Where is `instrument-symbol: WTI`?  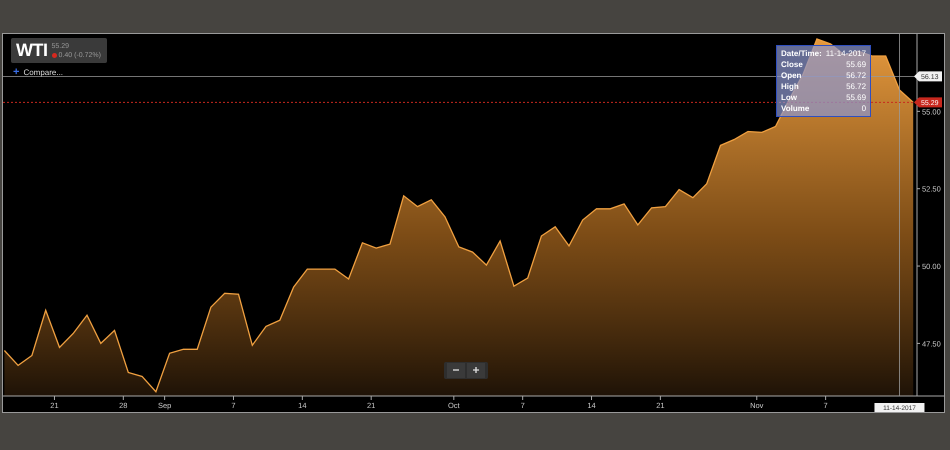
instrument-symbol: WTI is located at coordinates (32, 50).